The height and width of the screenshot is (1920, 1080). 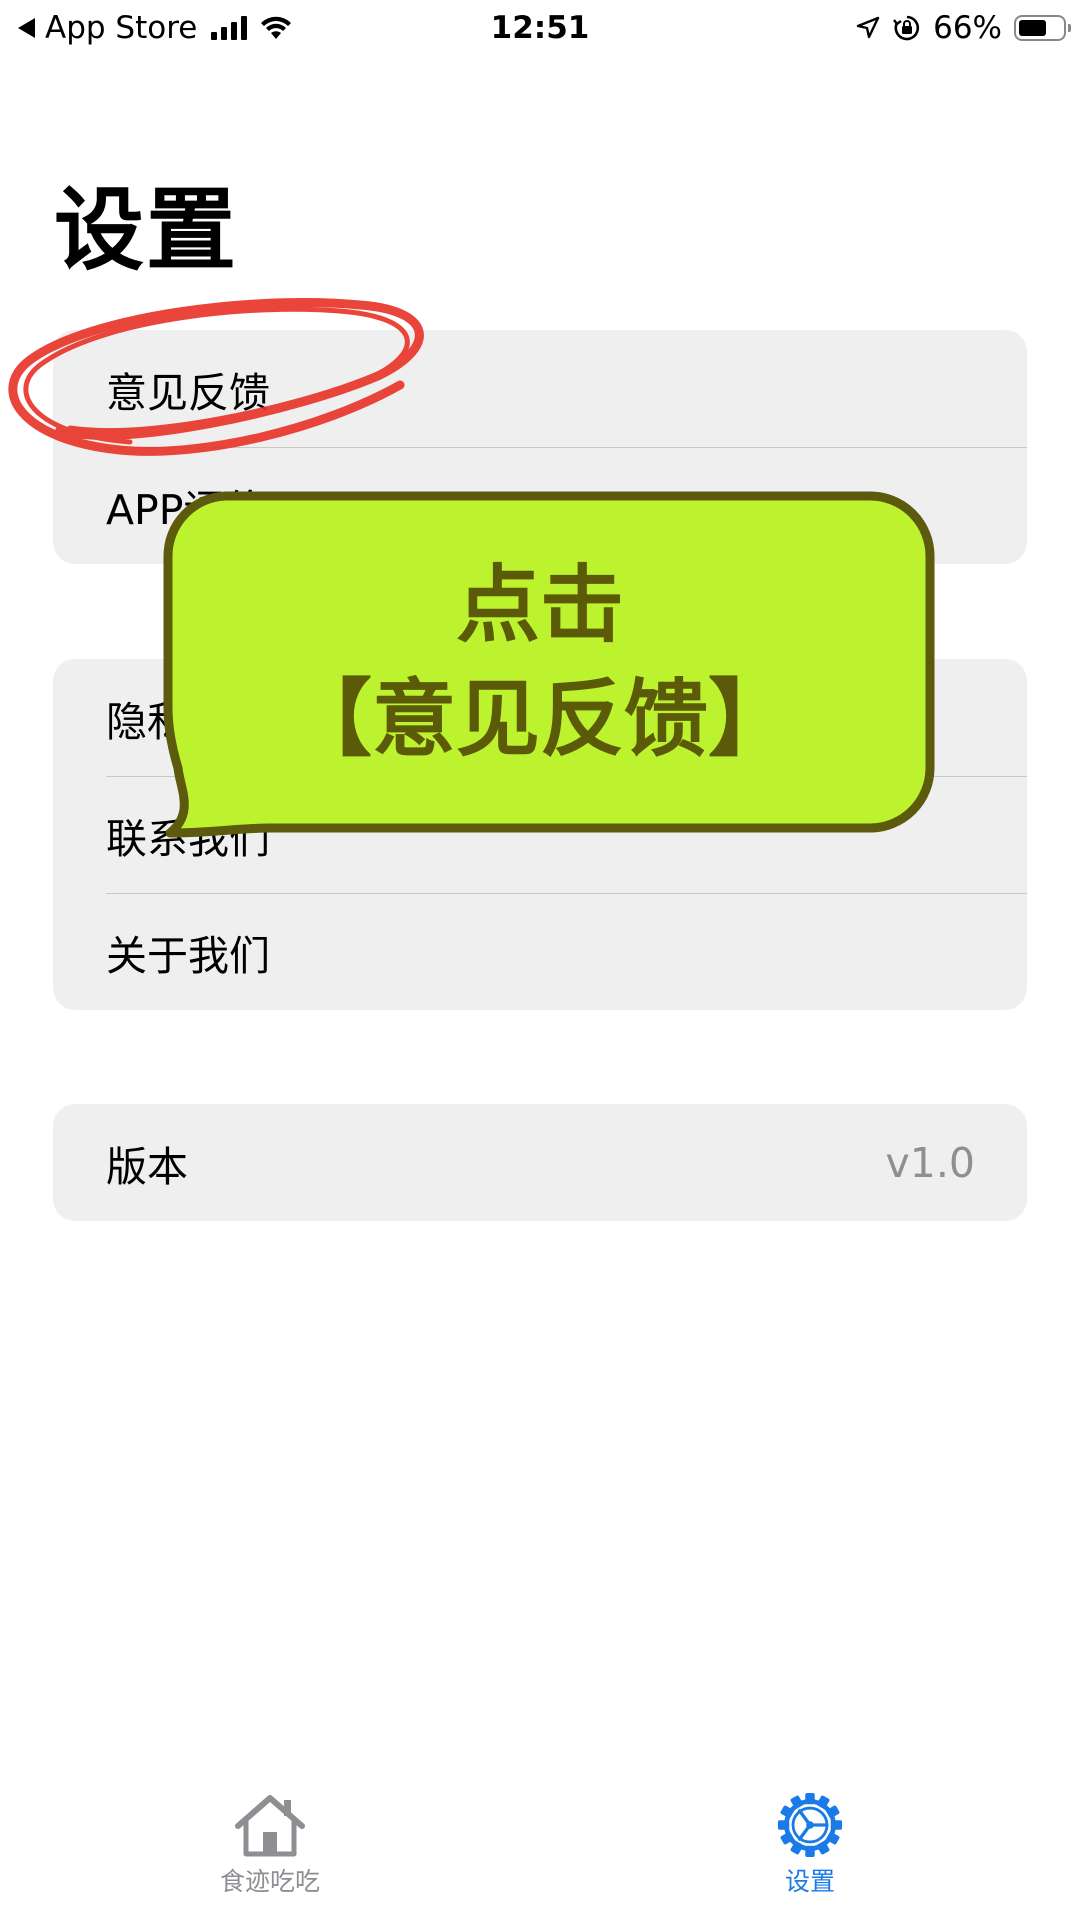 What do you see at coordinates (216, 376) in the screenshot?
I see `highlight-circle-annotation` at bounding box center [216, 376].